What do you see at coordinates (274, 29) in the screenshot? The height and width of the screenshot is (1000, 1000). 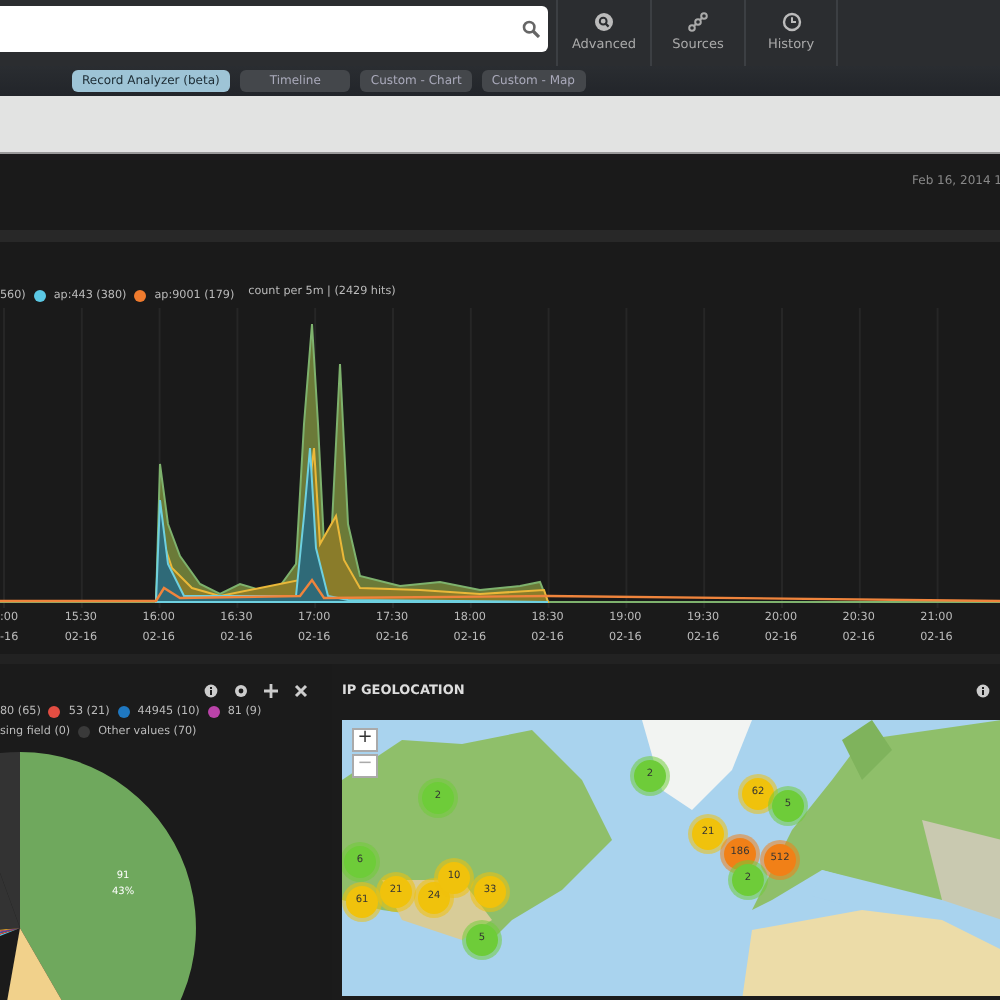 I see `search-field` at bounding box center [274, 29].